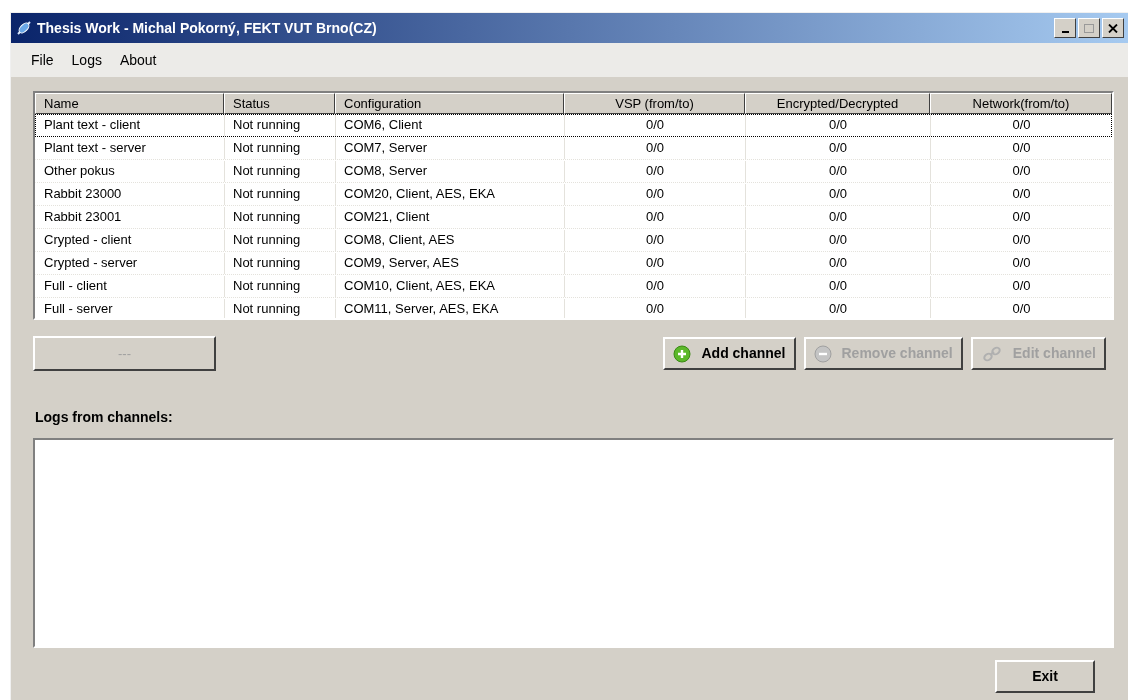 This screenshot has width=1138, height=700. I want to click on table-row: Plant text - client Not running COM6, Client 0/0 0/0 0/0, so click(573, 125).